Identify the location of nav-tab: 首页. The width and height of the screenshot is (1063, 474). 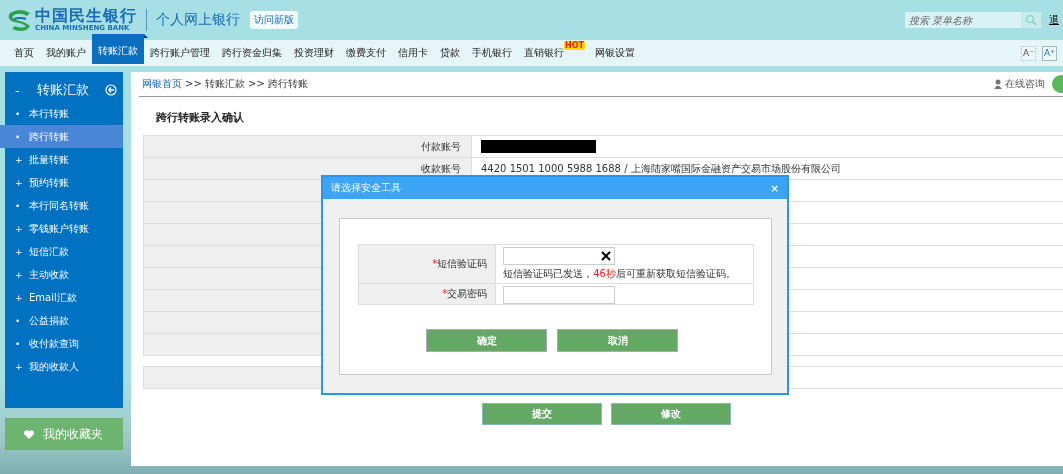
(24, 53).